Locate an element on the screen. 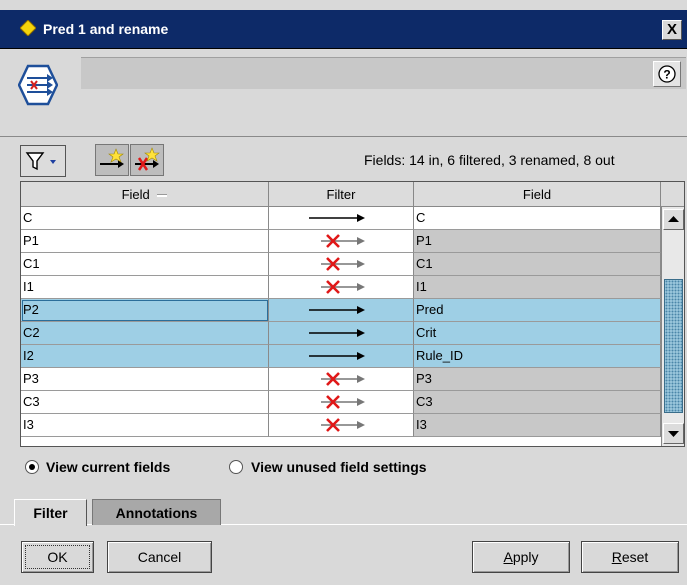 The image size is (687, 585). view-unused-settings-radio is located at coordinates (236, 467).